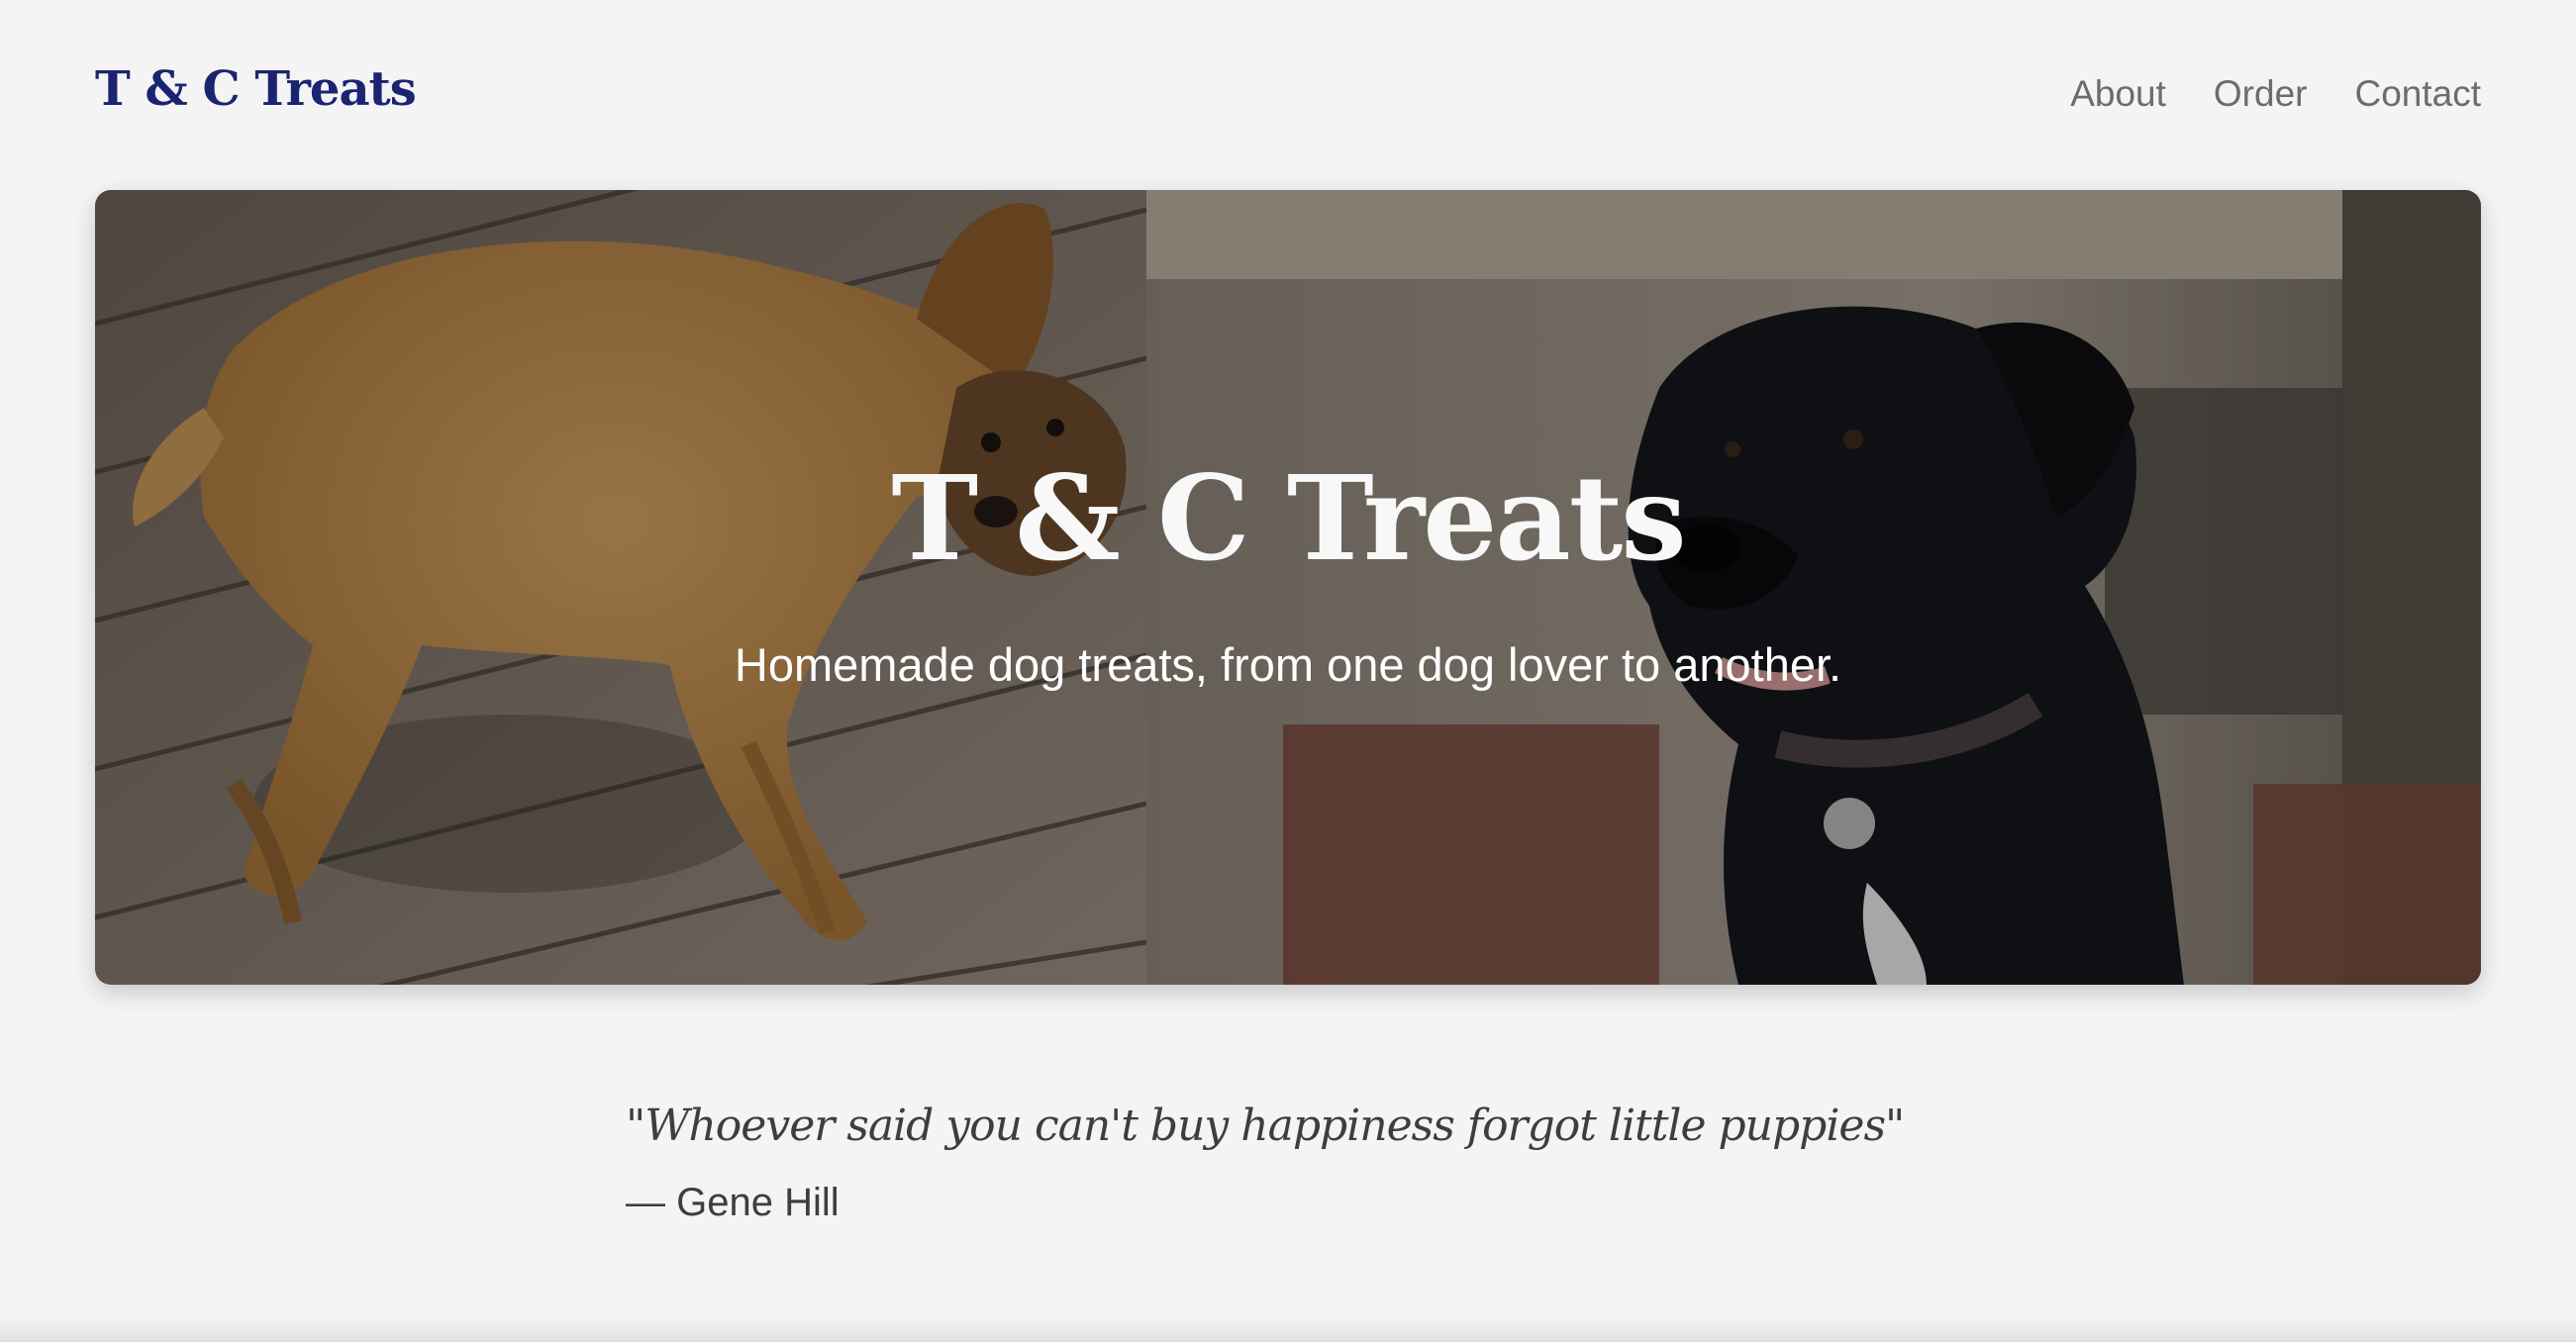 The image size is (2576, 1342). I want to click on main-nav: About Order Contact, so click(2276, 94).